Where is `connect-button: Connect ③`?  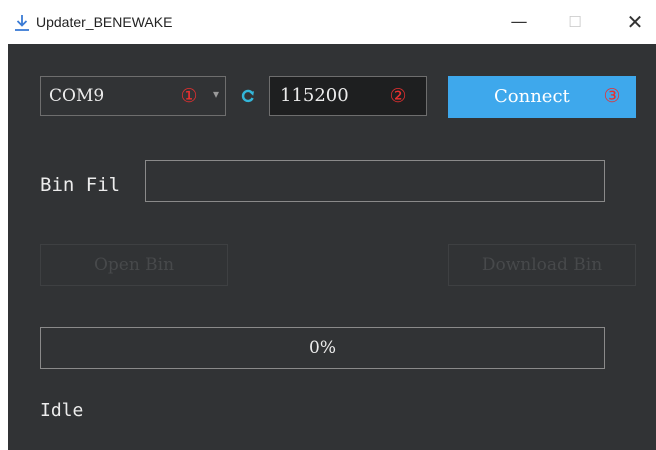 connect-button: Connect ③ is located at coordinates (542, 97).